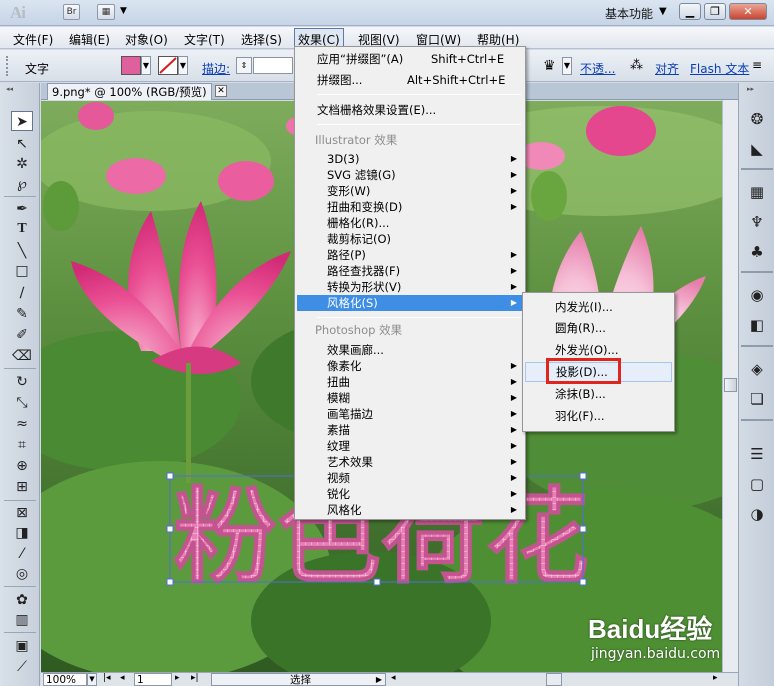 The width and height of the screenshot is (774, 686). What do you see at coordinates (410, 207) in the screenshot?
I see `menu-item-distort-transform: 扭曲和变换(D) ▶` at bounding box center [410, 207].